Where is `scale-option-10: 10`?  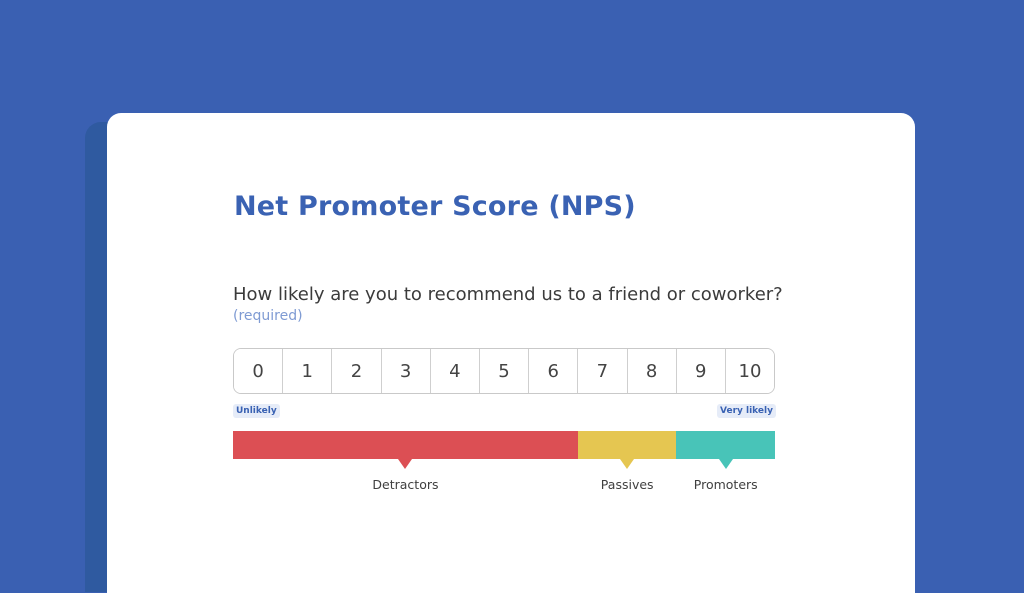
scale-option-10: 10 is located at coordinates (749, 371).